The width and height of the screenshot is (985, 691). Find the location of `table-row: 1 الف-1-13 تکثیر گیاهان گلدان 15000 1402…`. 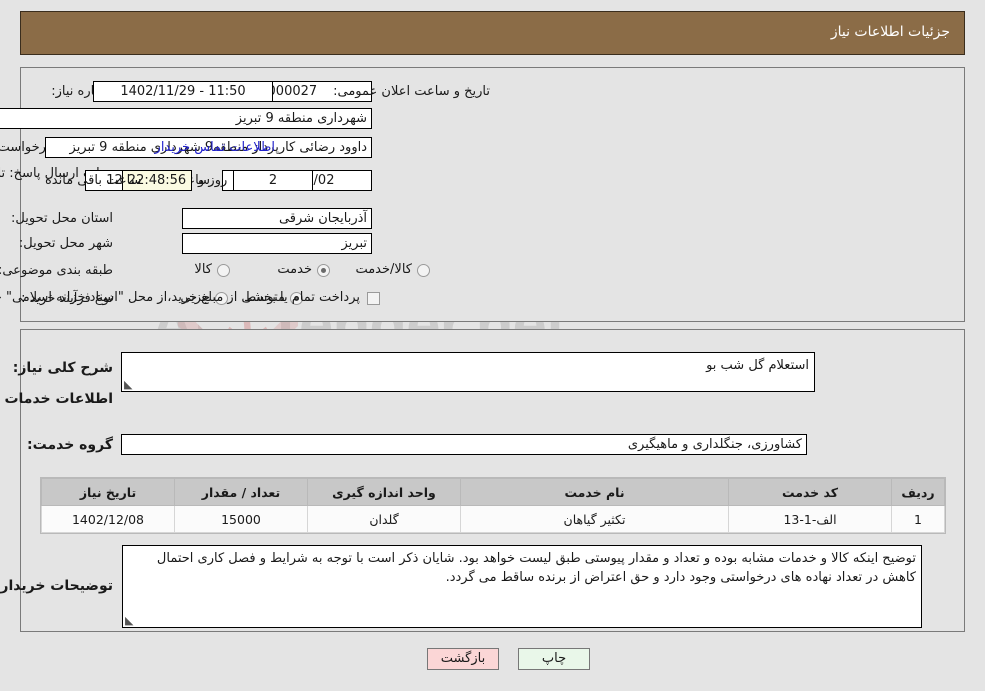

table-row: 1 الف-1-13 تکثیر گیاهان گلدان 15000 1402… is located at coordinates (493, 519).